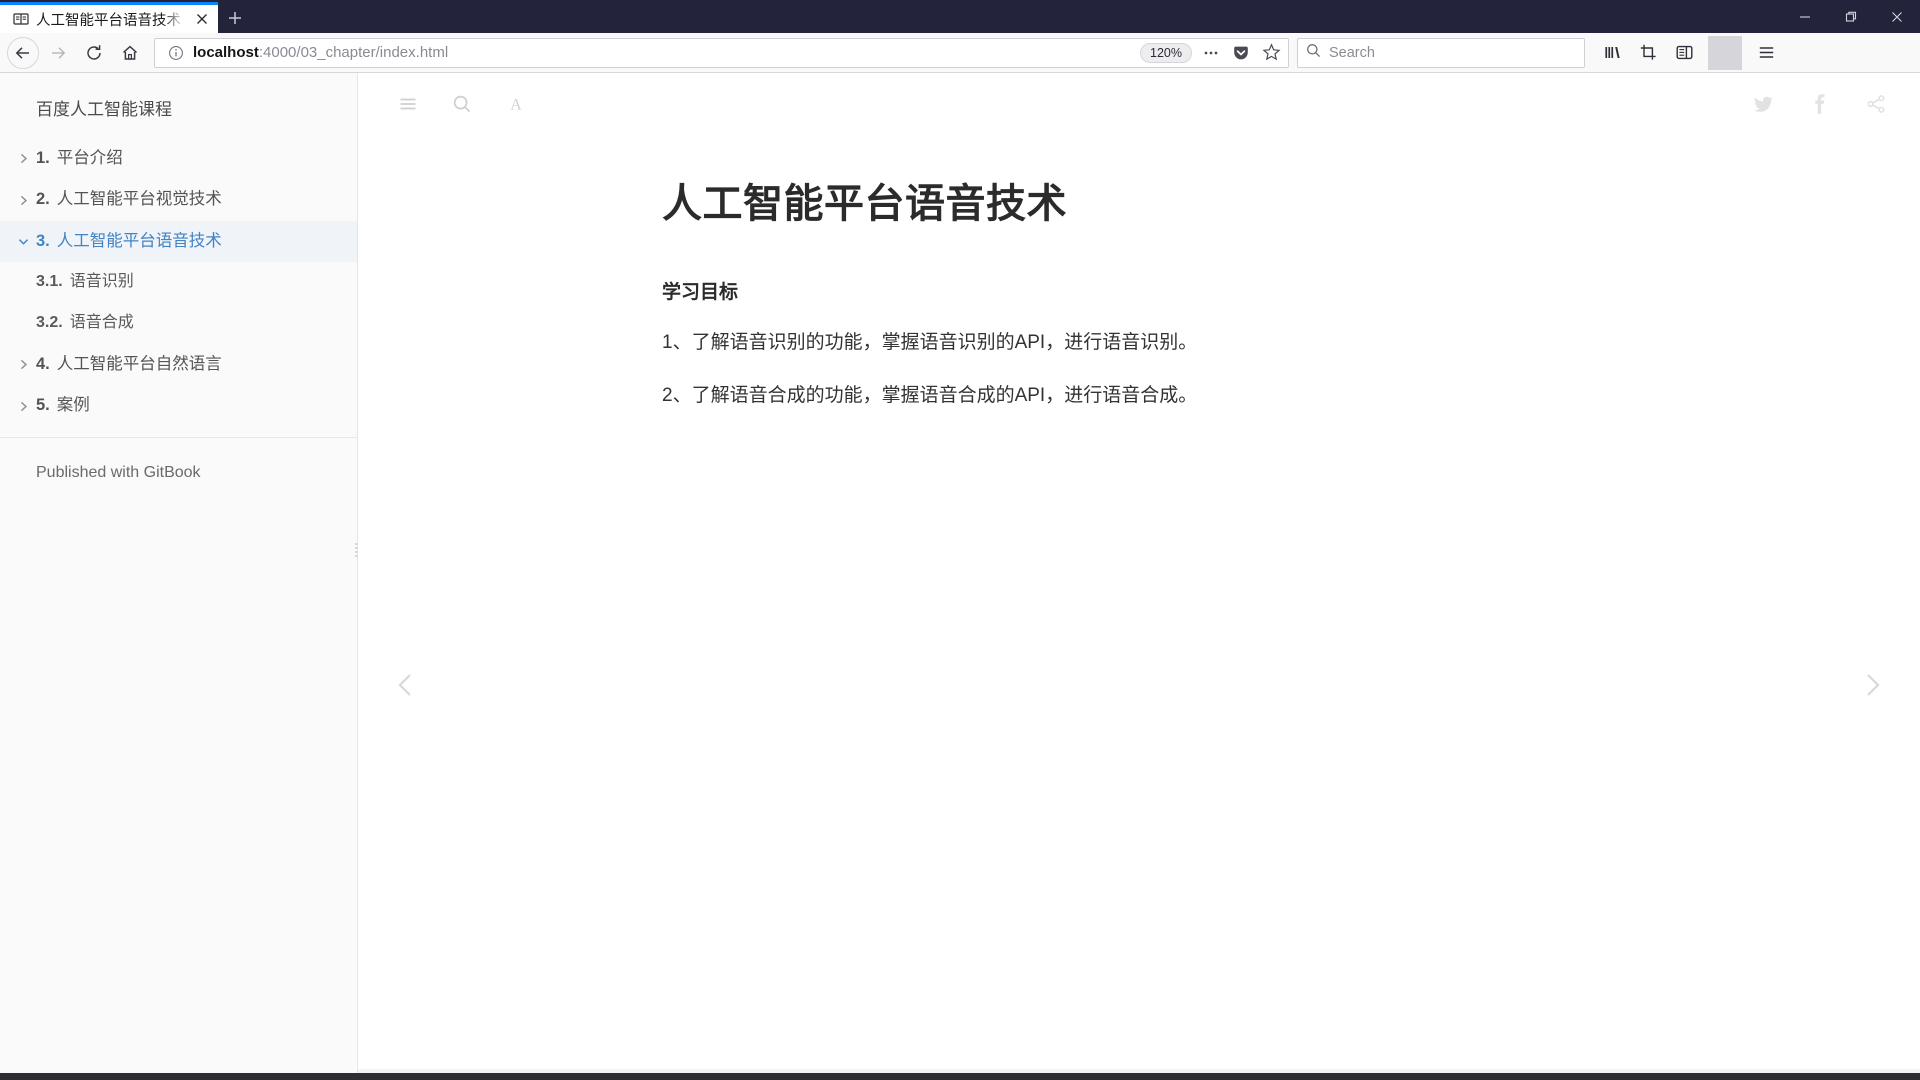  What do you see at coordinates (101, 282) in the screenshot?
I see `sidebar-item-3-1-label: 语音识别` at bounding box center [101, 282].